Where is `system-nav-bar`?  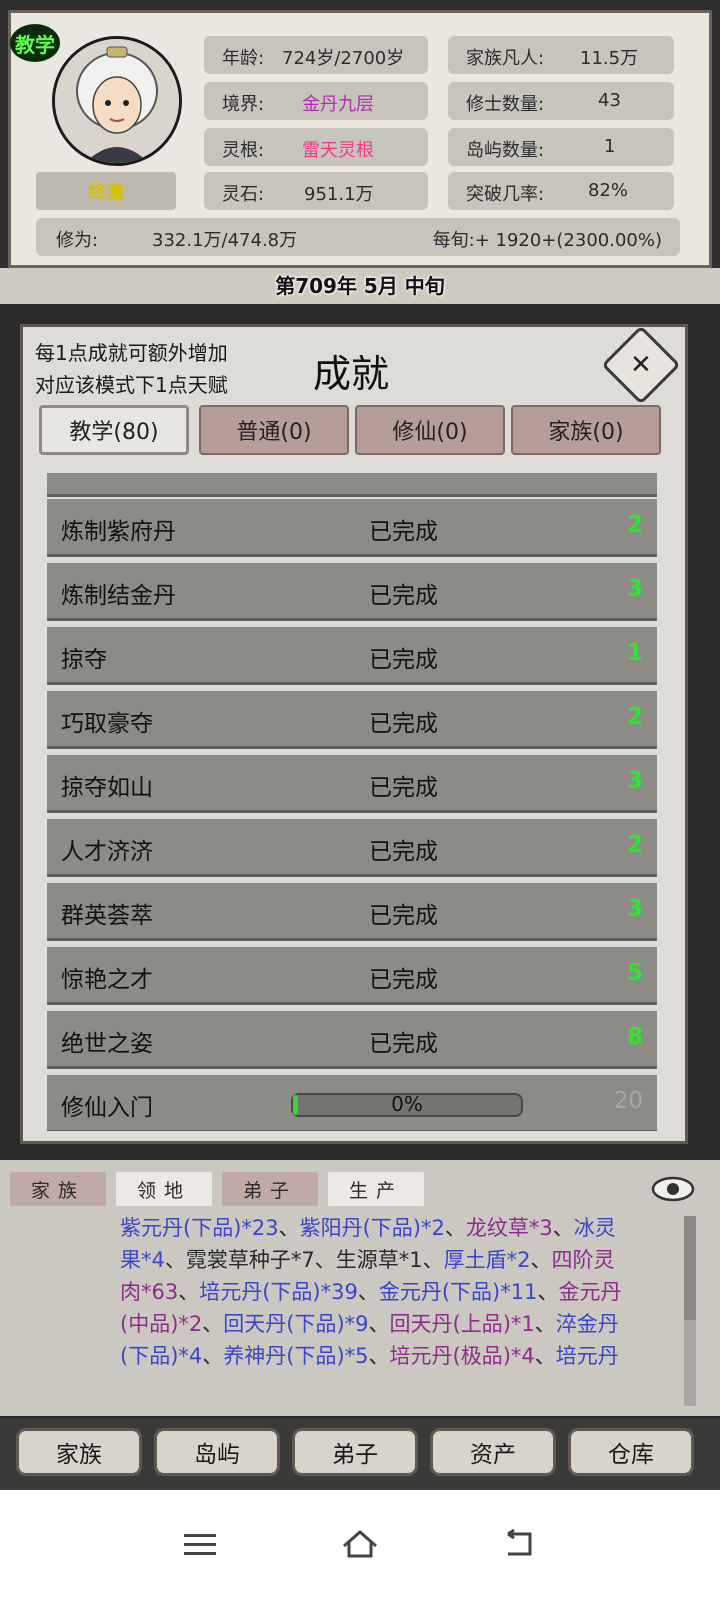 system-nav-bar is located at coordinates (360, 1545).